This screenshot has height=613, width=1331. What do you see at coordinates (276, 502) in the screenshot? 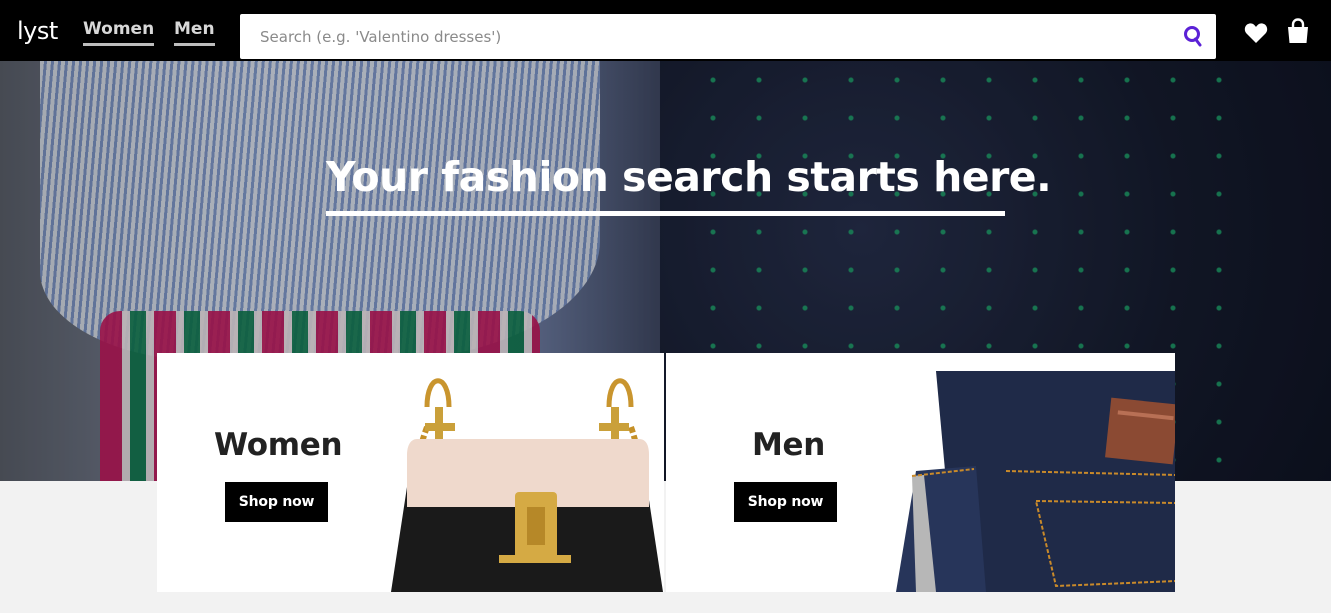
I see `shop-now-women-button: Shop now` at bounding box center [276, 502].